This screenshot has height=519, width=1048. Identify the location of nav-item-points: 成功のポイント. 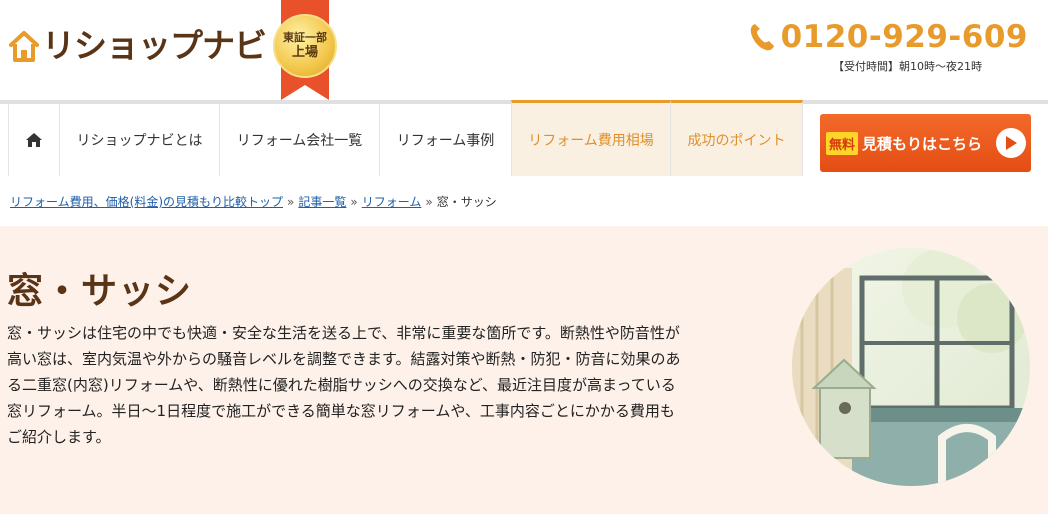
(736, 138).